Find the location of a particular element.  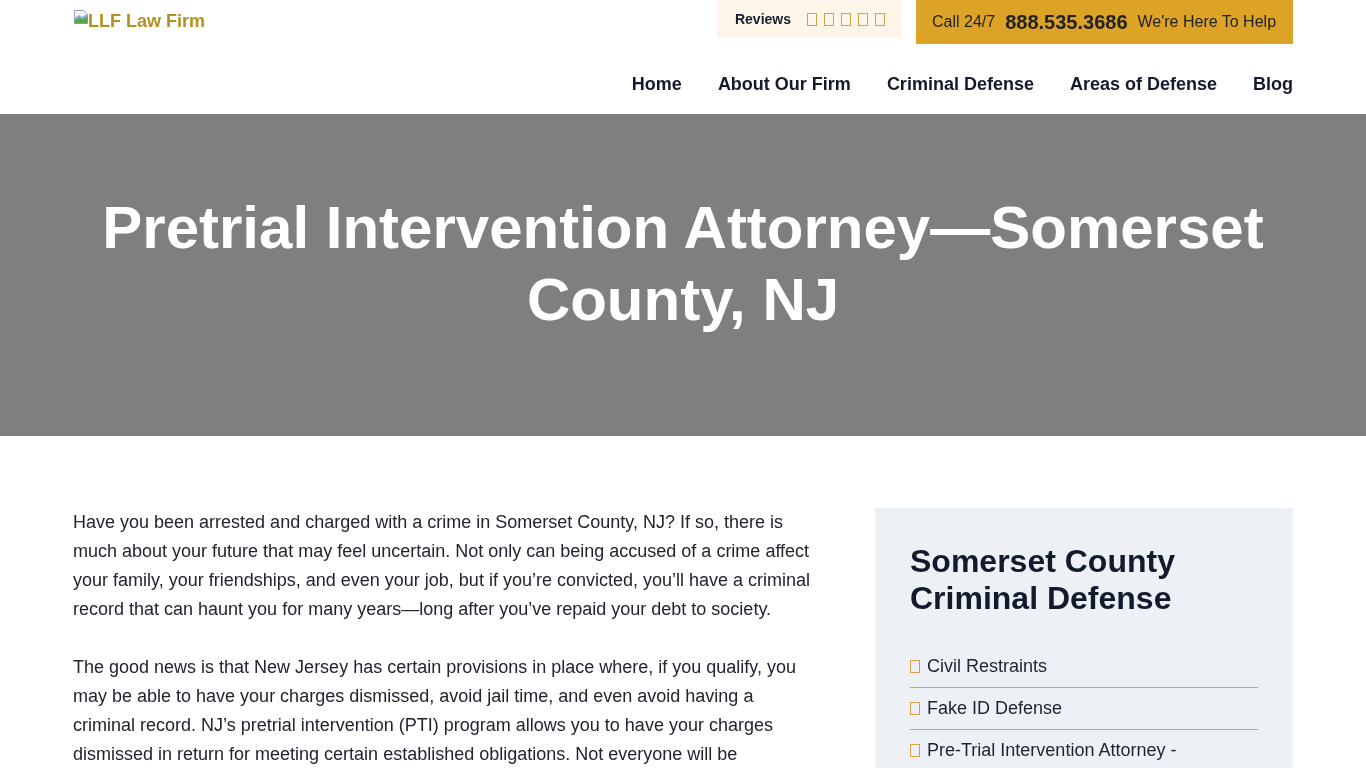

reviews-link: Reviews is located at coordinates (808, 19).